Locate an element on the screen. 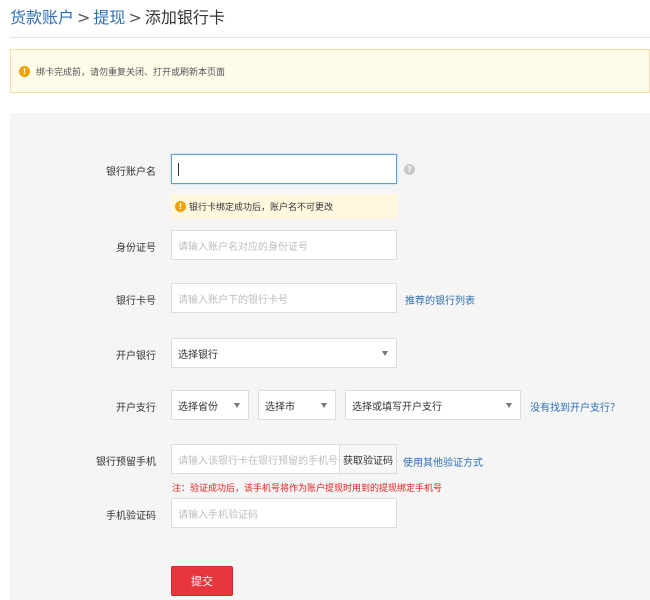 This screenshot has height=600, width=650. question-icon: ? is located at coordinates (409, 169).